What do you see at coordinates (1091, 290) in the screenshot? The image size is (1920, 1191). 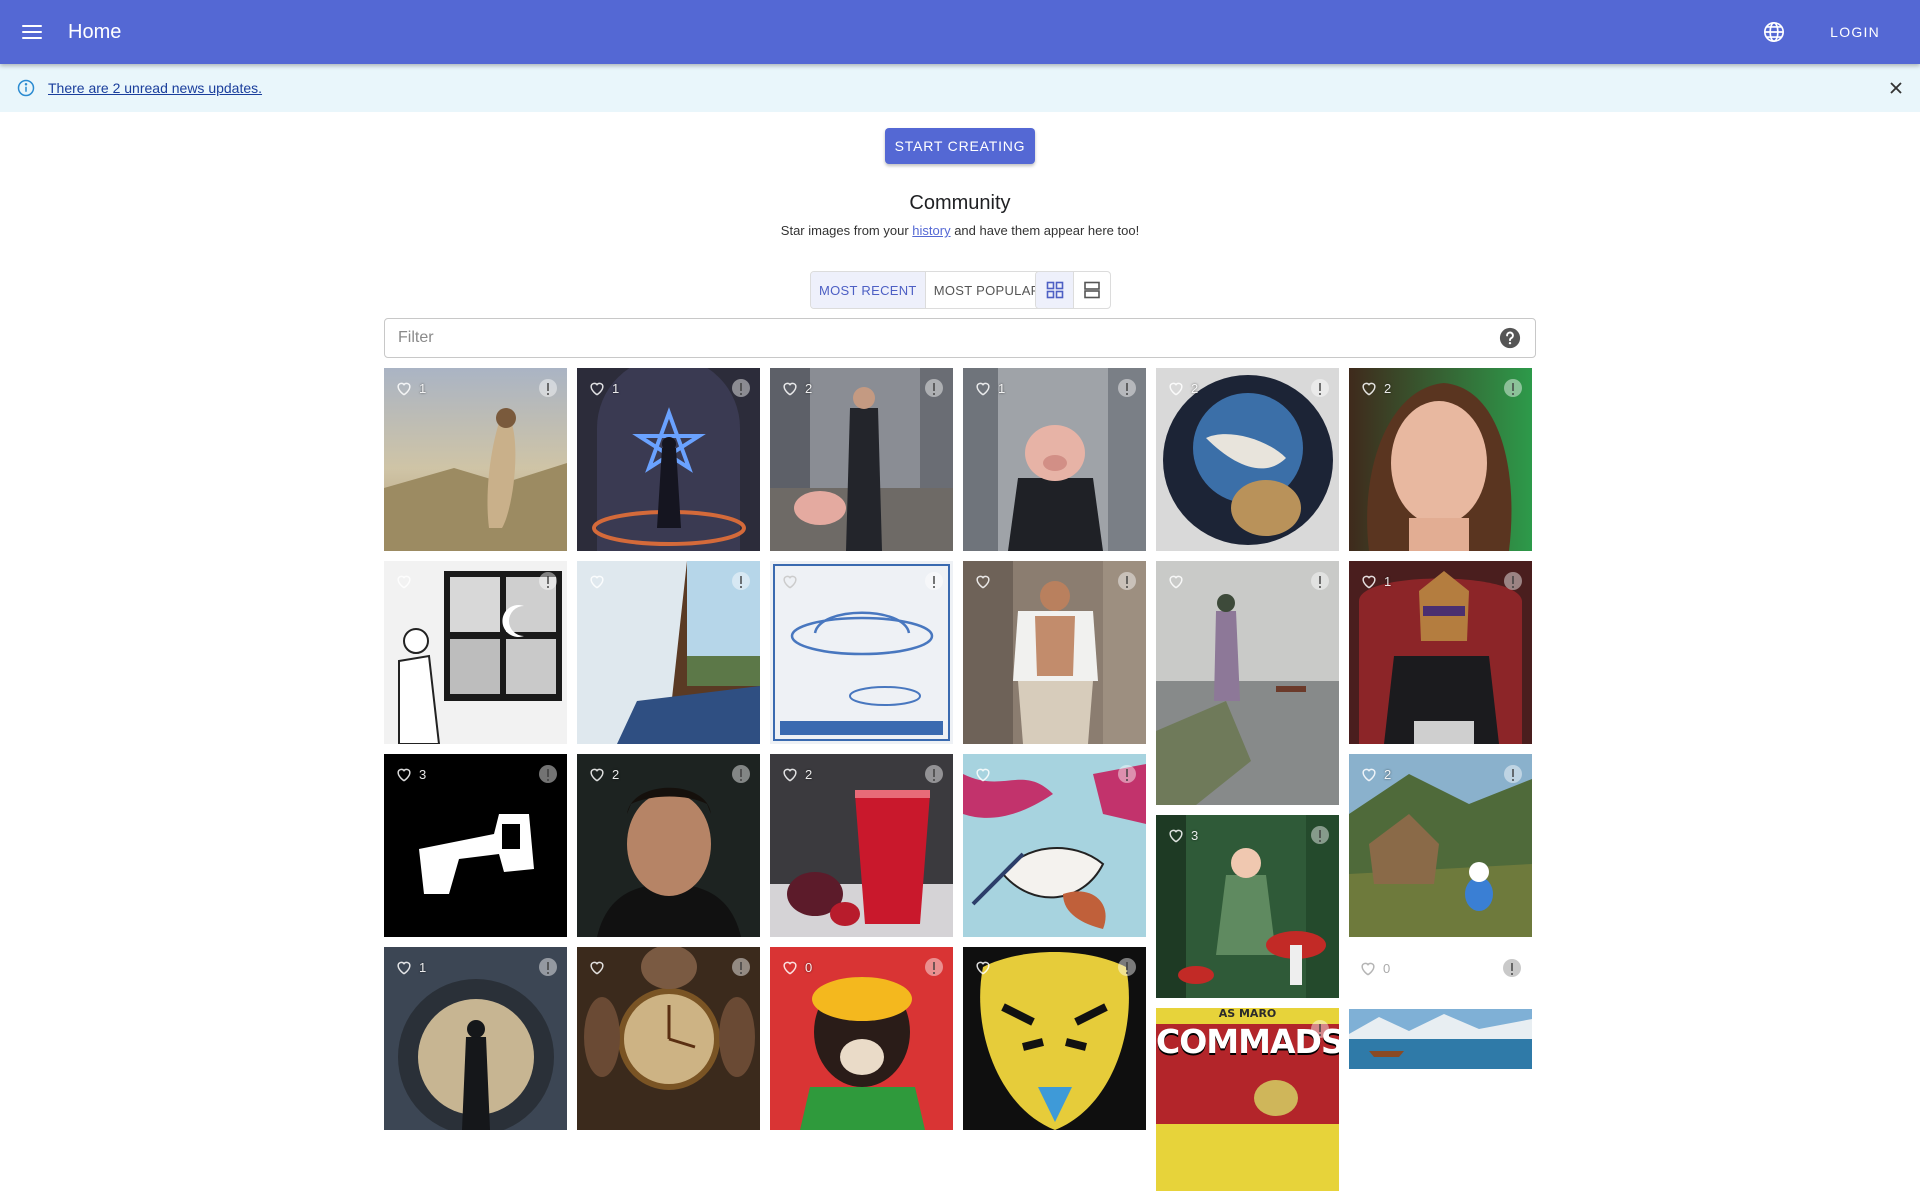 I see `list-view-button` at bounding box center [1091, 290].